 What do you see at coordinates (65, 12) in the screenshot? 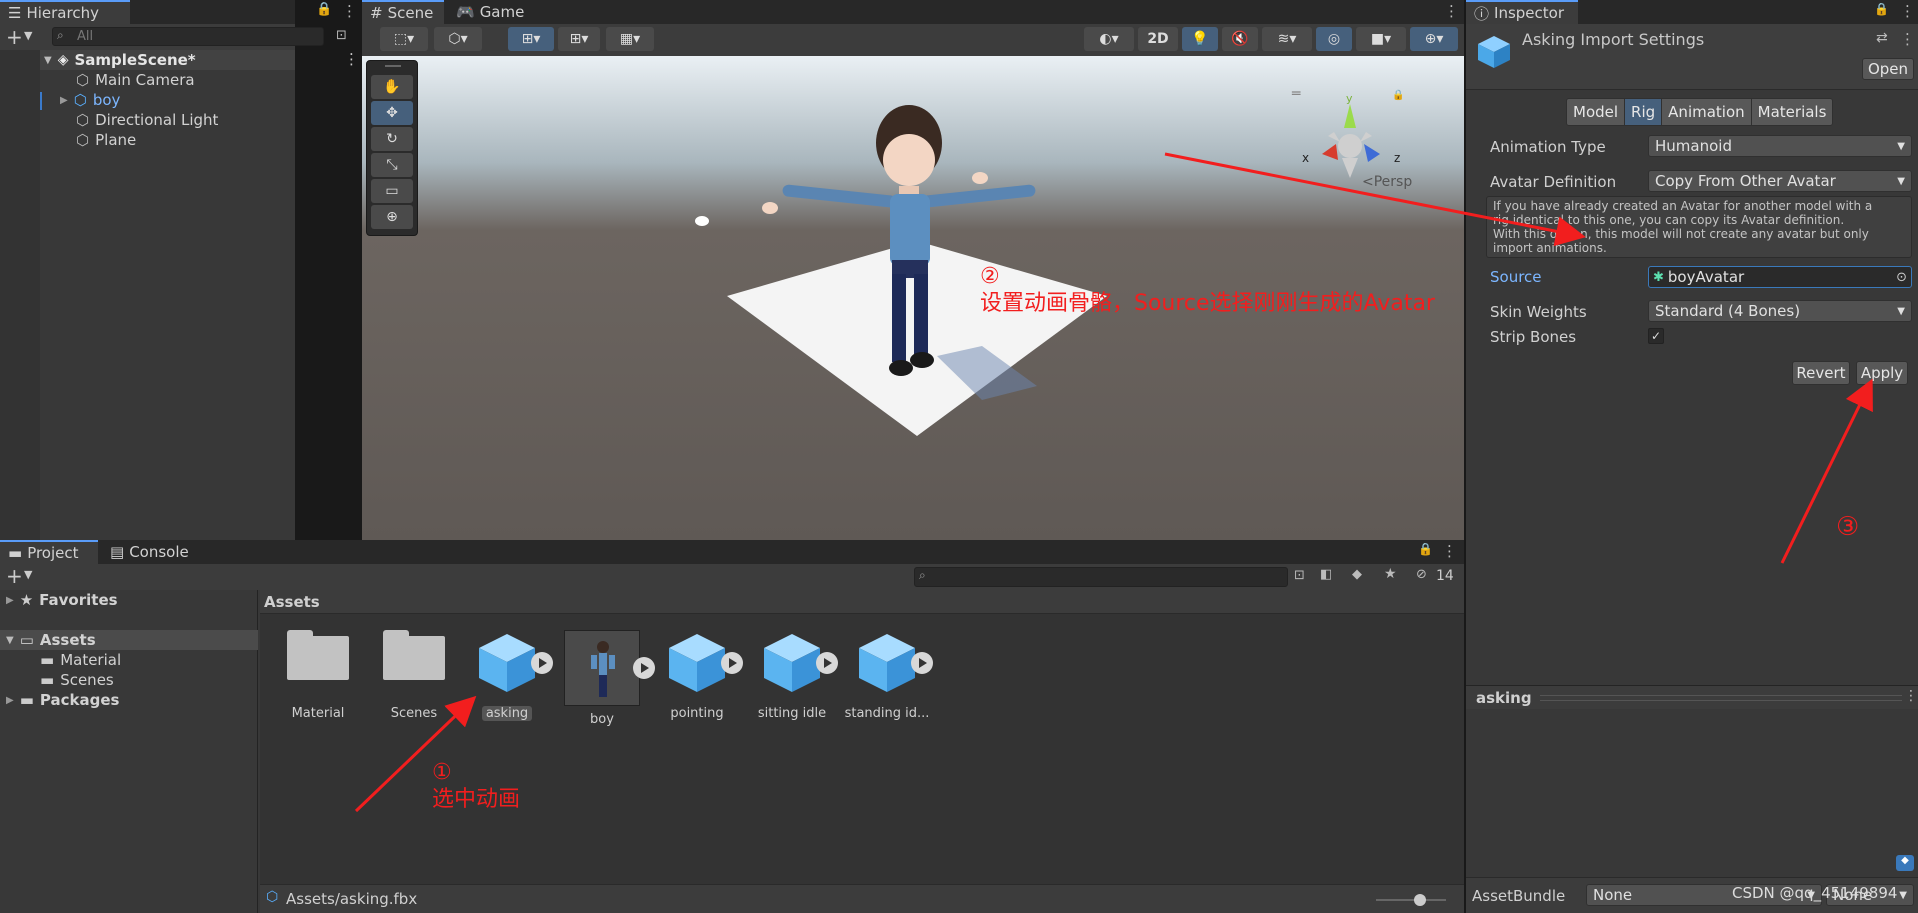
I see `tab-hierarchy: ☰ Hierarchy` at bounding box center [65, 12].